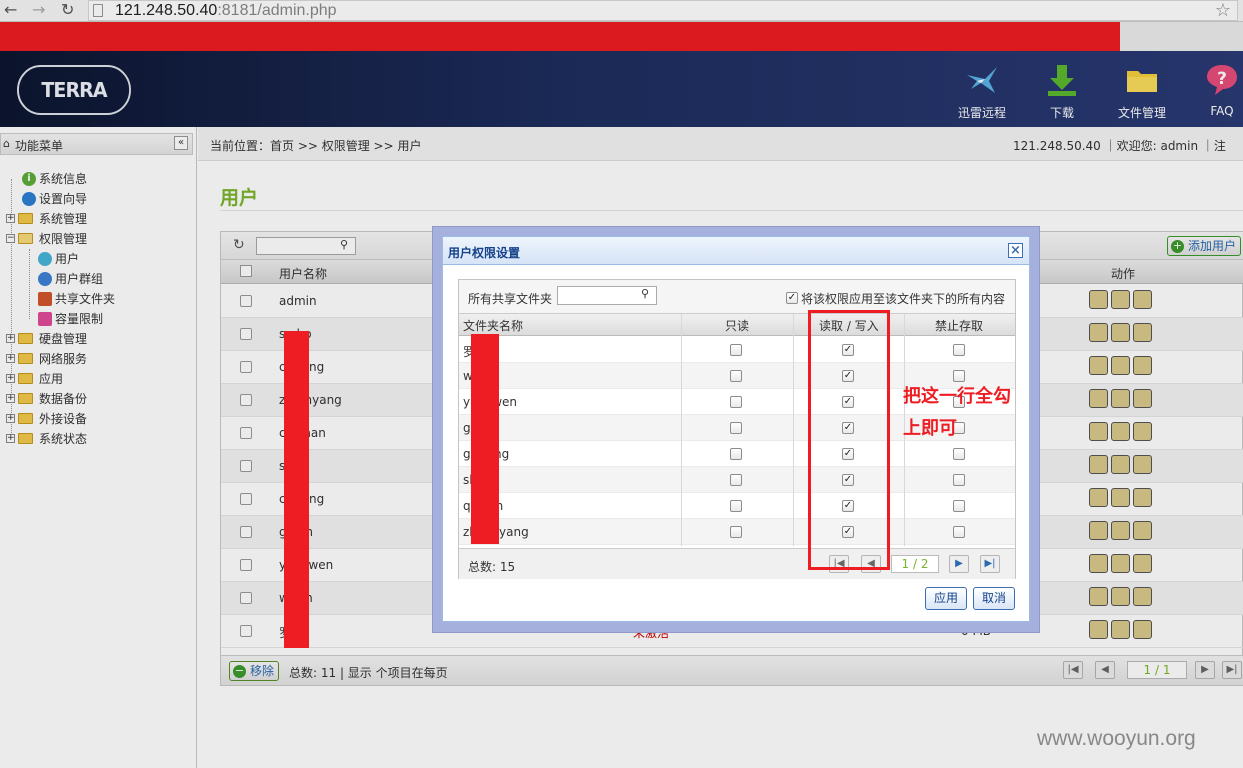  I want to click on next-page-button: ▶, so click(959, 564).